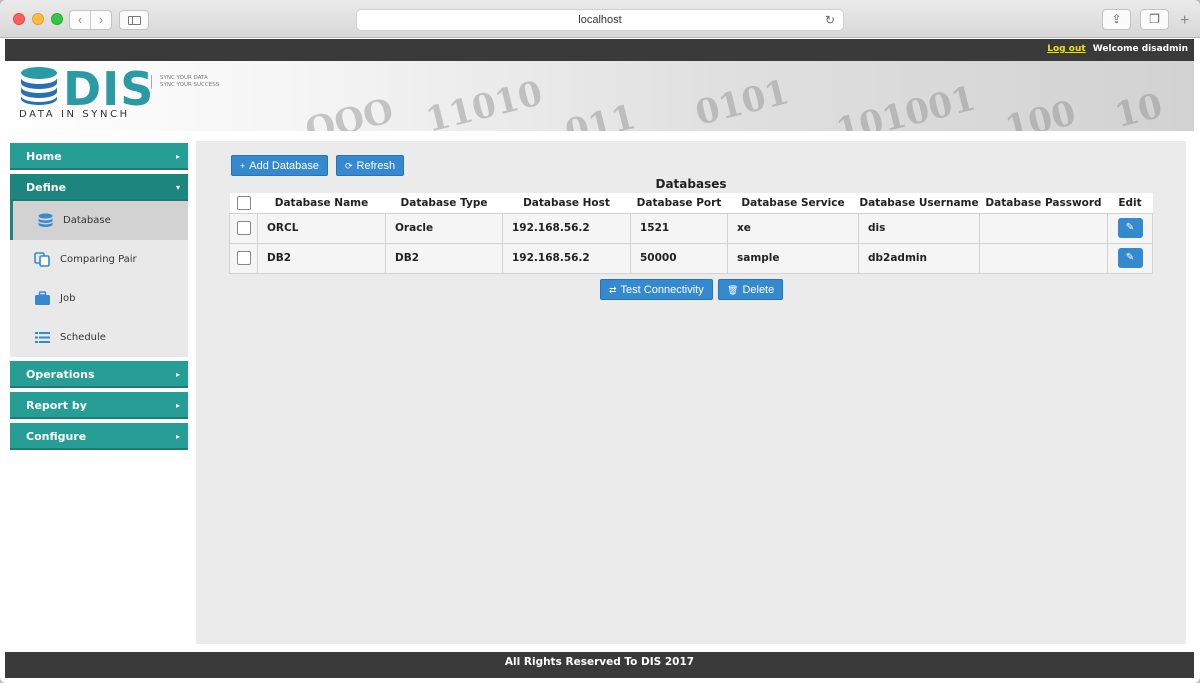 Image resolution: width=1200 pixels, height=683 pixels. What do you see at coordinates (1066, 49) in the screenshot?
I see `logout-link: Log out` at bounding box center [1066, 49].